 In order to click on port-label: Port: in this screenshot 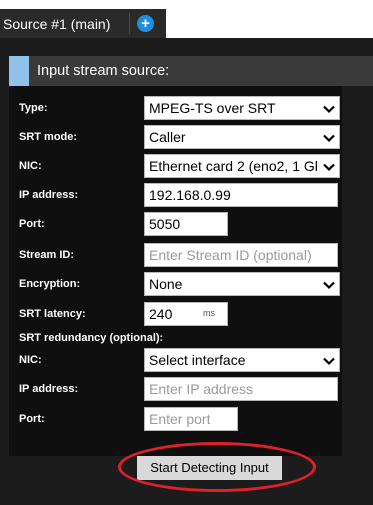, I will do `click(32, 224)`.